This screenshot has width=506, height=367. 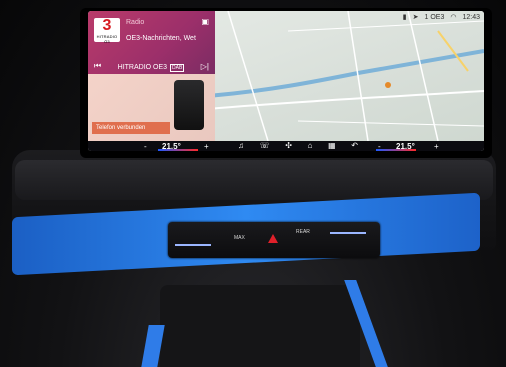 I want to click on fan-icon: ✣, so click(x=288, y=145).